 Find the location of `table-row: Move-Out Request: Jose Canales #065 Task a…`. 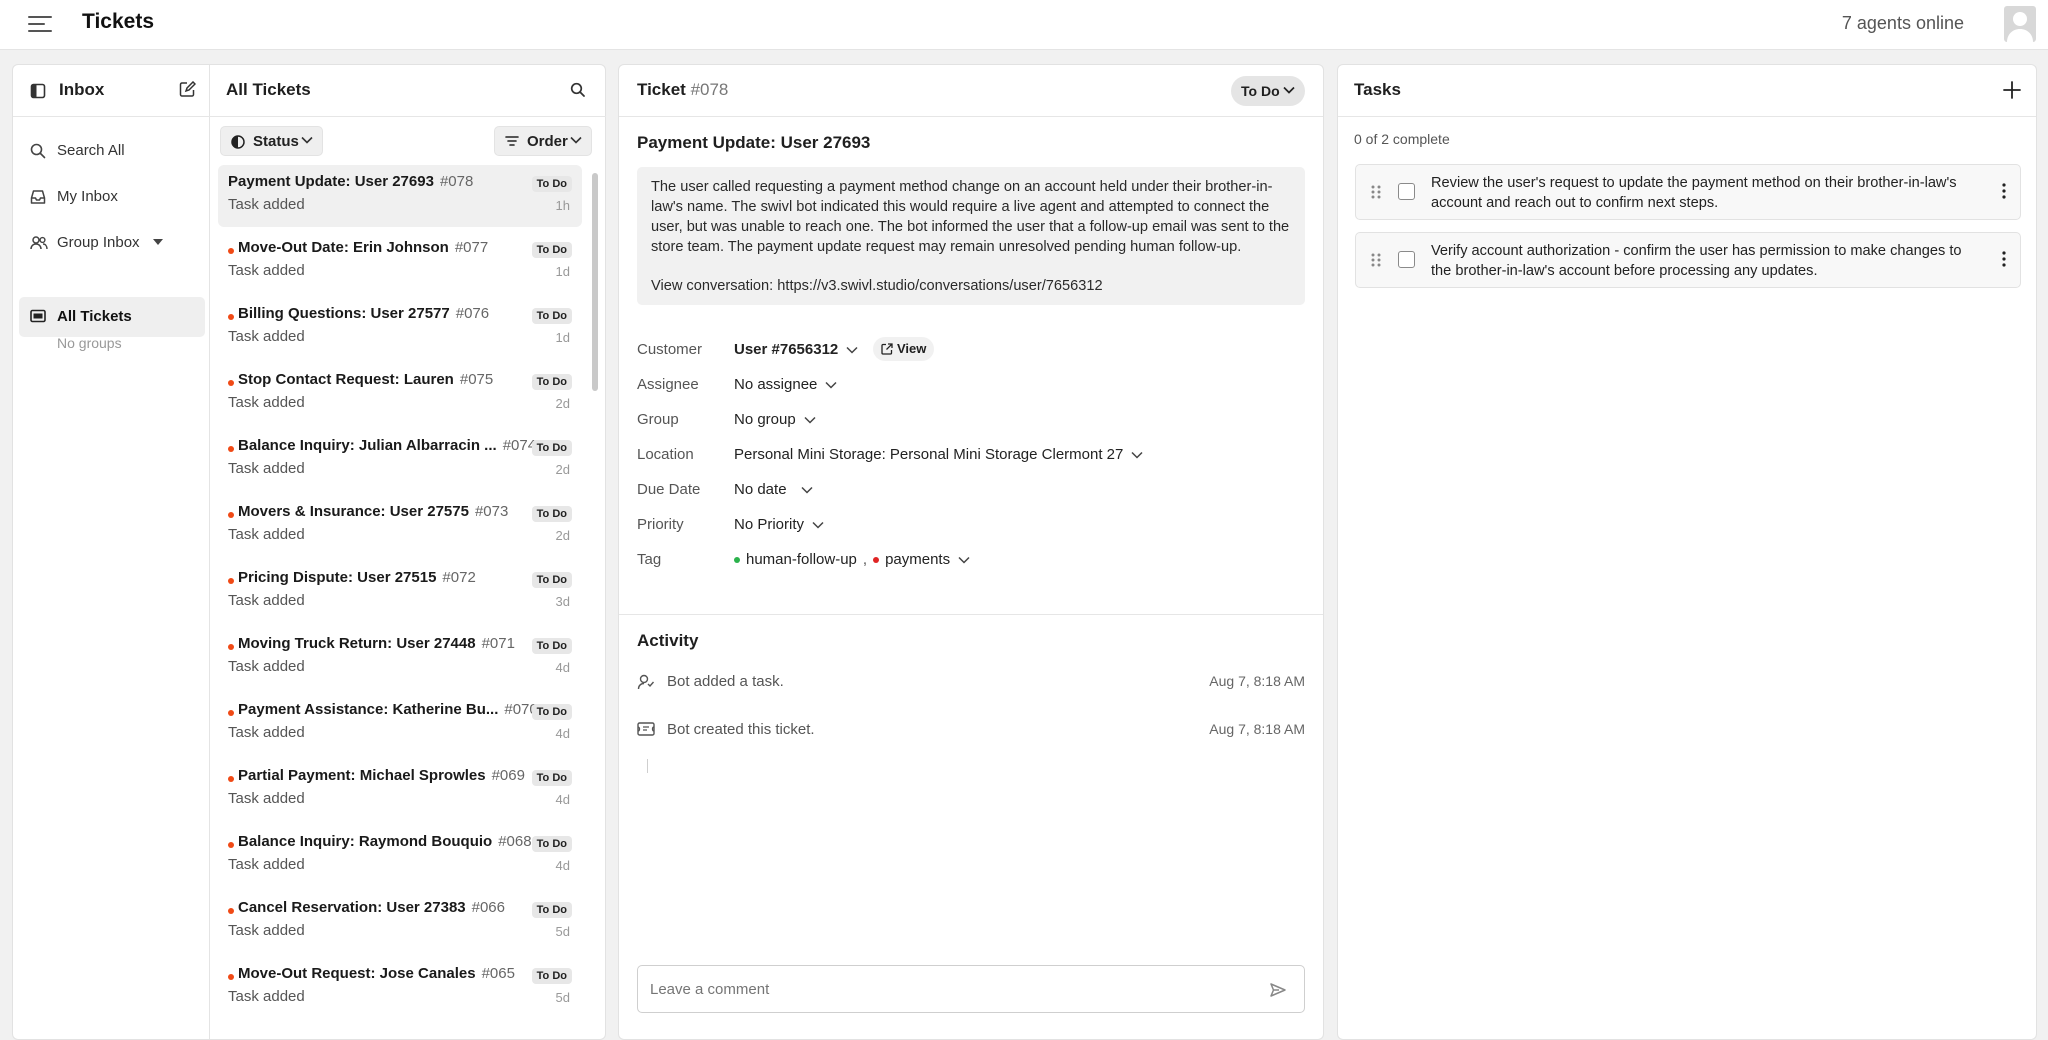

table-row: Move-Out Request: Jose Canales #065 Task a… is located at coordinates (400, 988).